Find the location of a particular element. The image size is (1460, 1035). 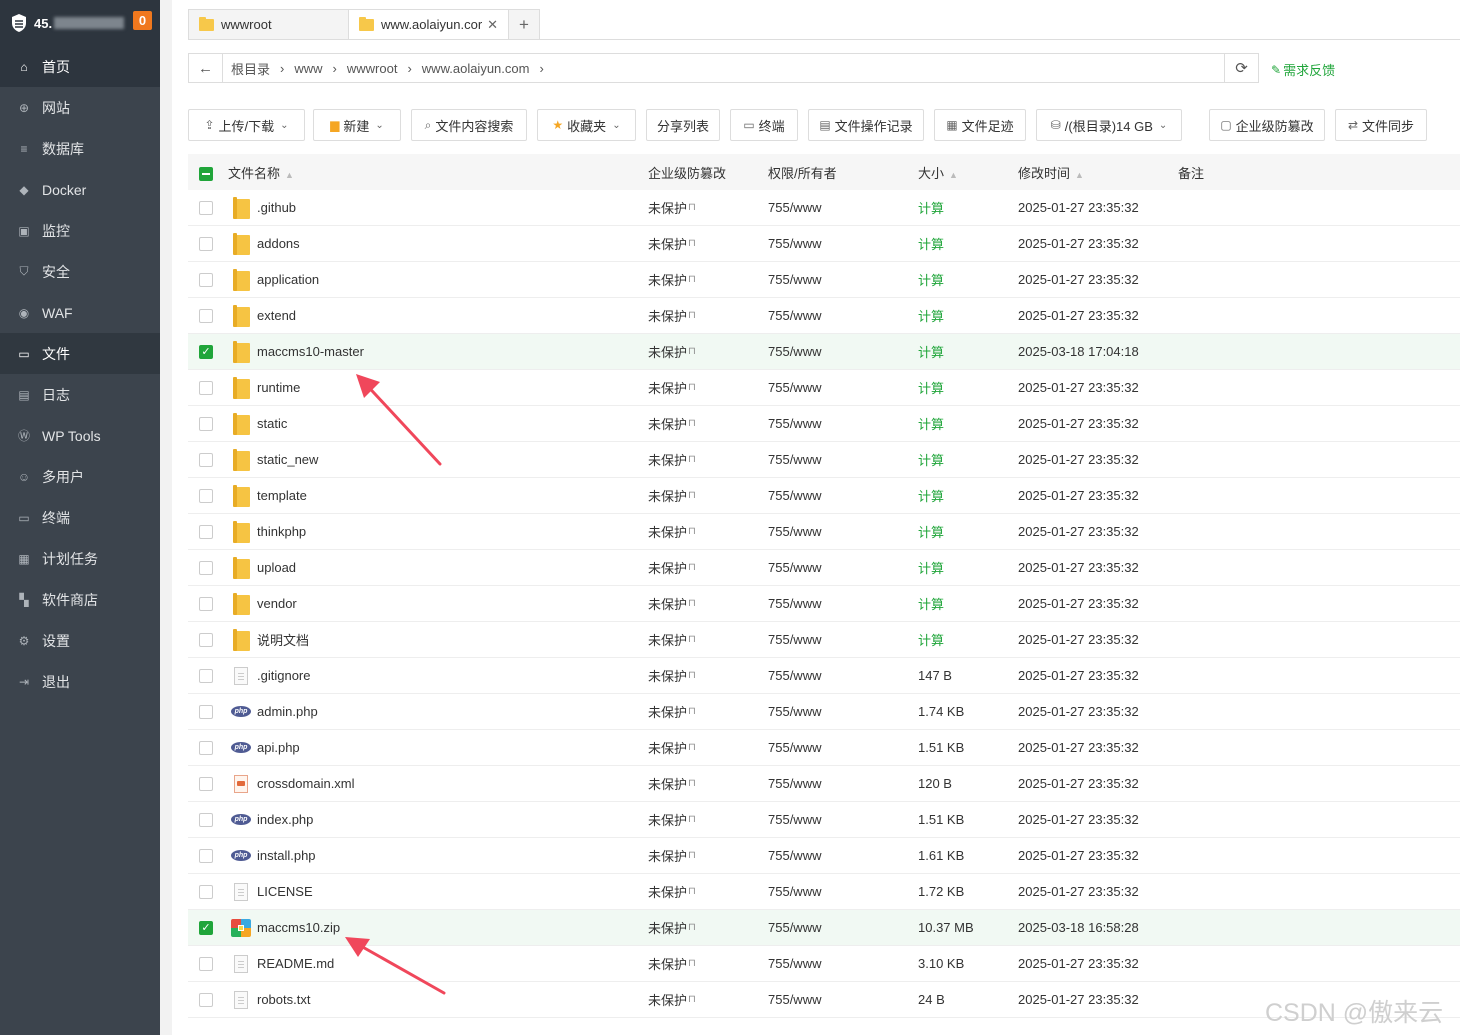

sidebar-item-0: ⌂ 首页 is located at coordinates (80, 66).